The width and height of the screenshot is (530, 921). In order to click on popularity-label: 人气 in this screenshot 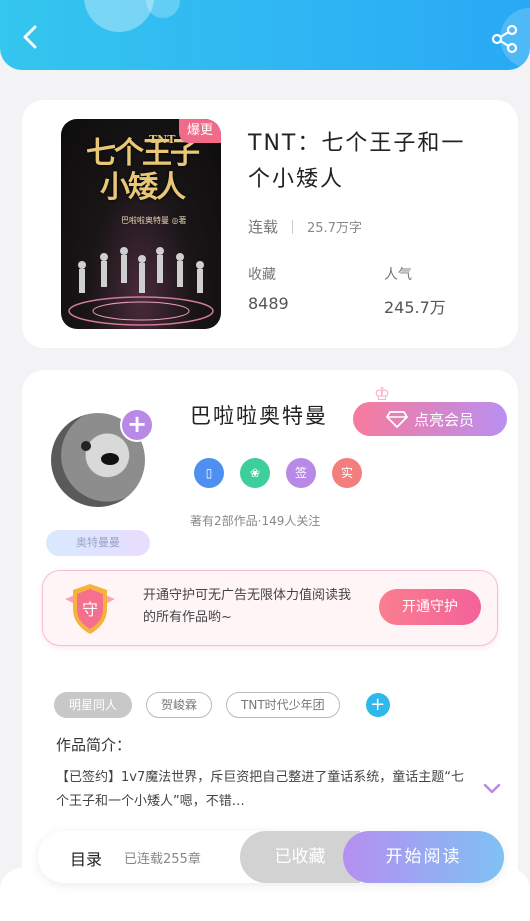, I will do `click(398, 275)`.